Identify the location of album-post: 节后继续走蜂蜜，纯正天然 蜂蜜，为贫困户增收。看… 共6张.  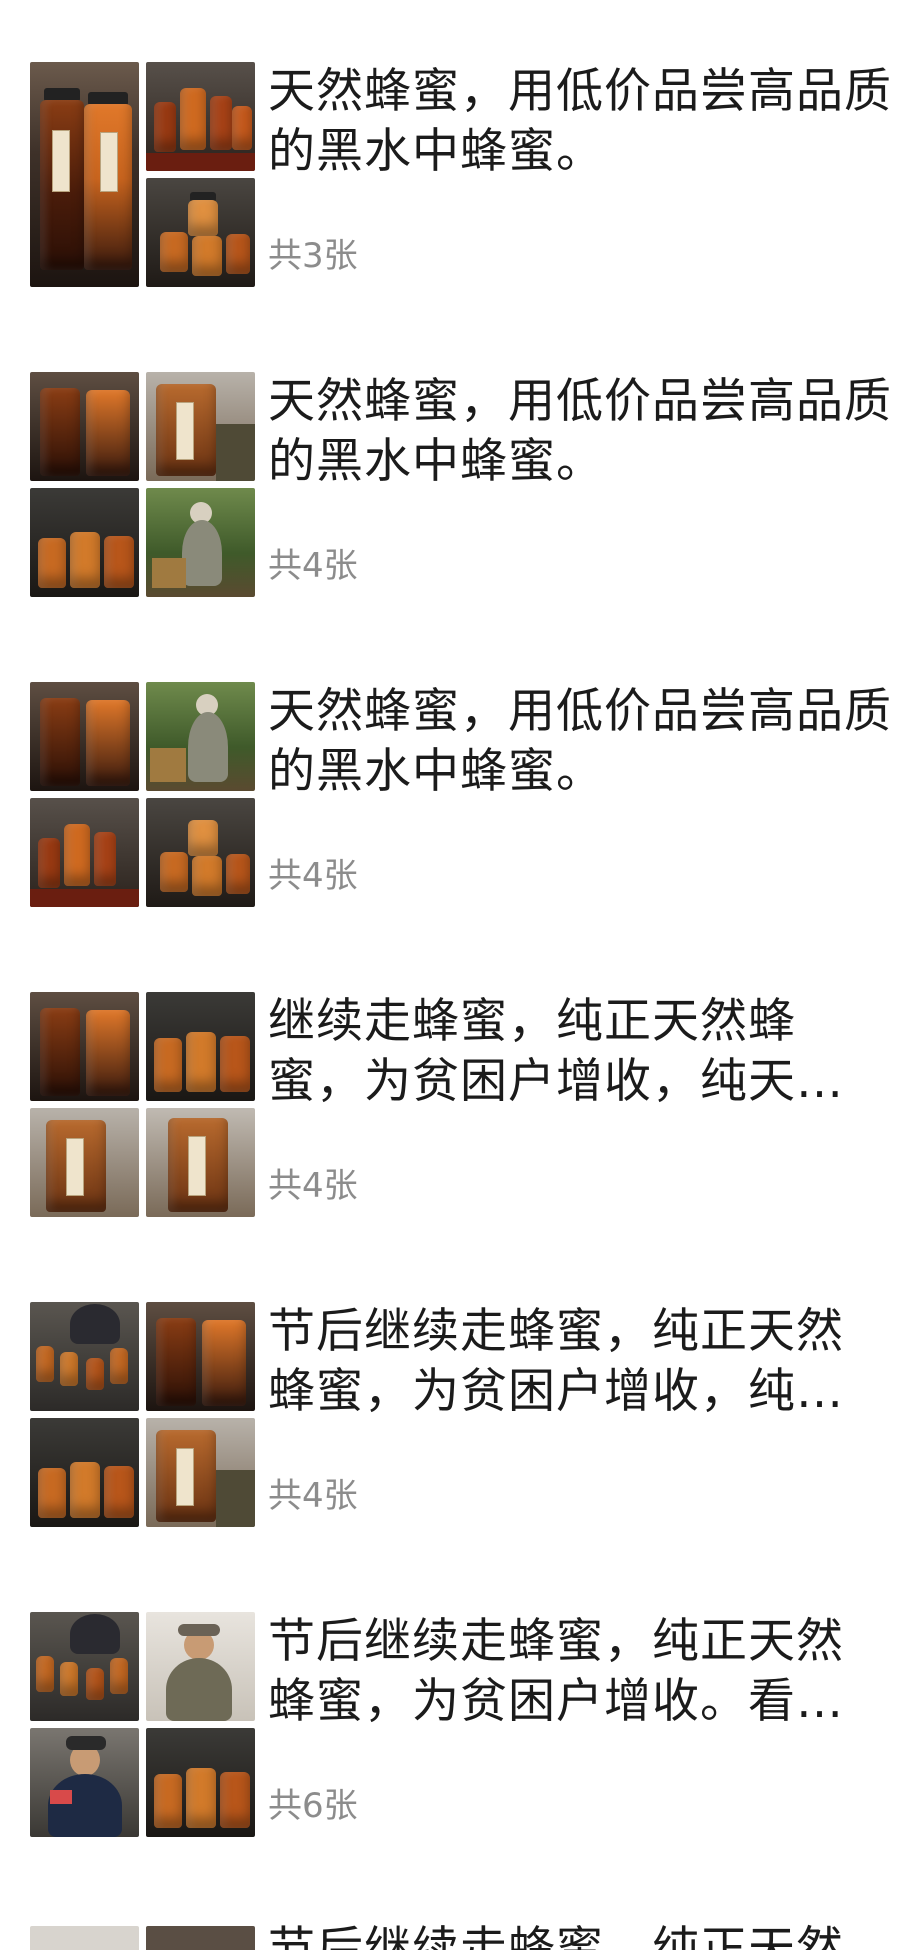
(450, 1693).